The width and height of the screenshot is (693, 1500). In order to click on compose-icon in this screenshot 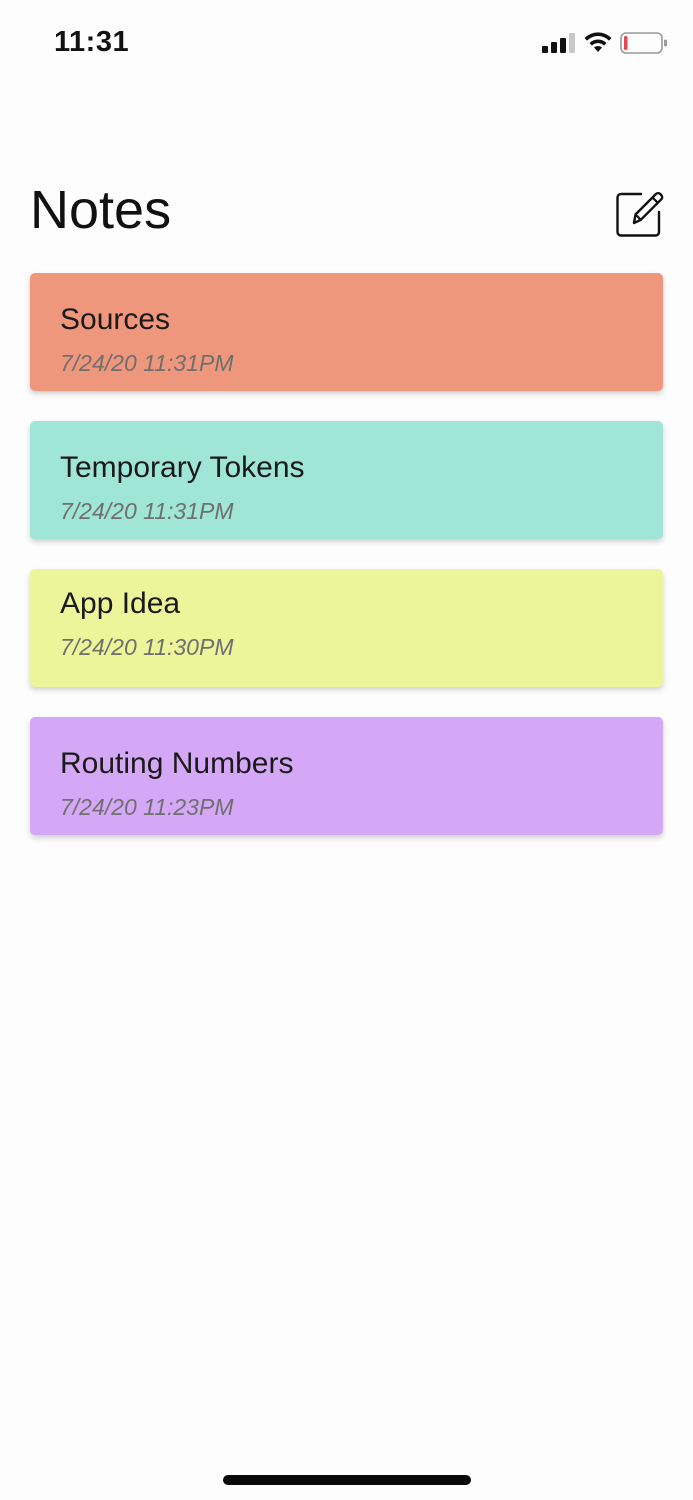, I will do `click(640, 214)`.